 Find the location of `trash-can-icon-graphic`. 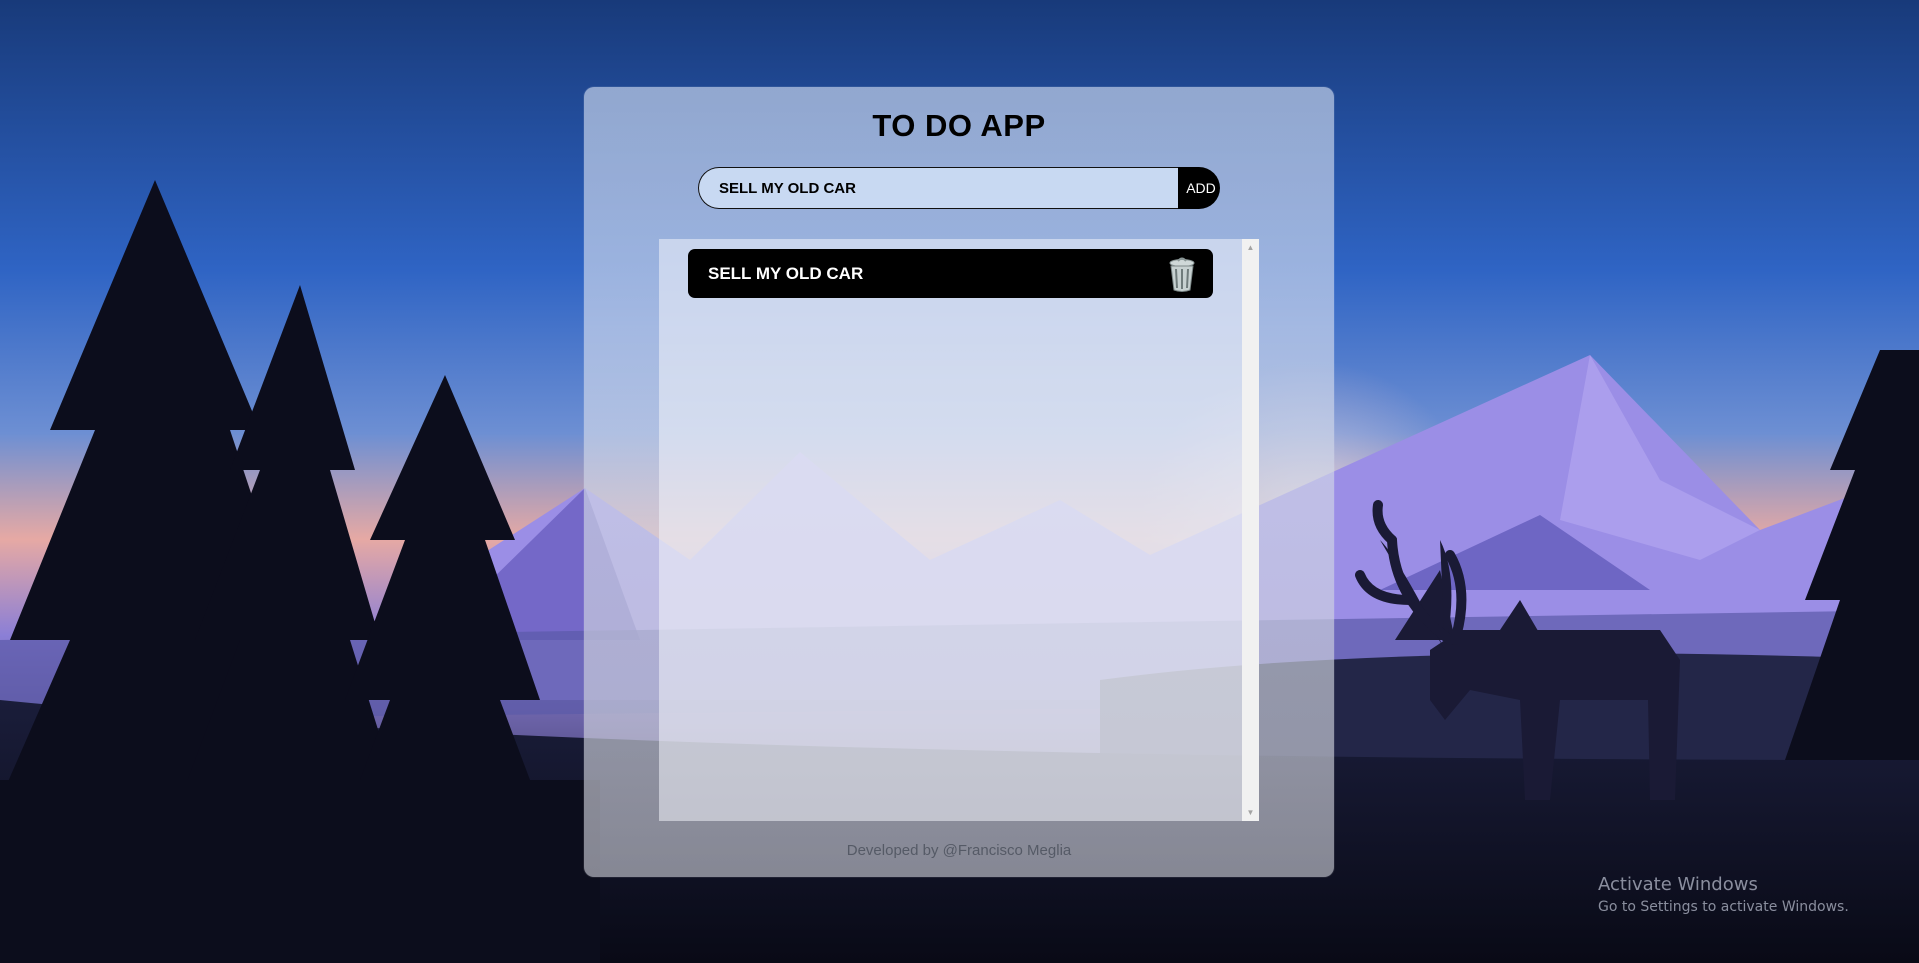

trash-can-icon-graphic is located at coordinates (1182, 274).